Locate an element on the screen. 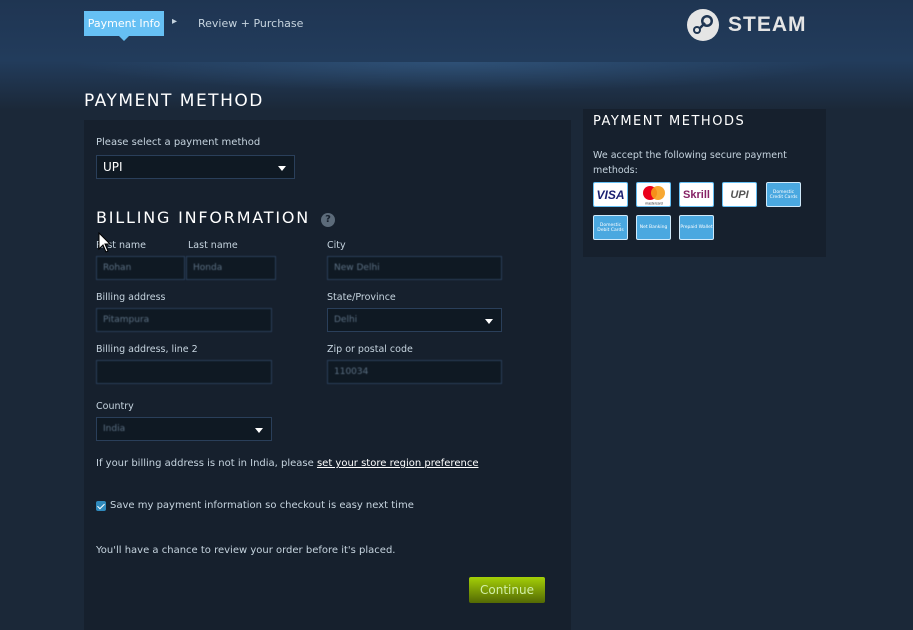 The height and width of the screenshot is (630, 913). billing-address-label: Billing address is located at coordinates (131, 297).